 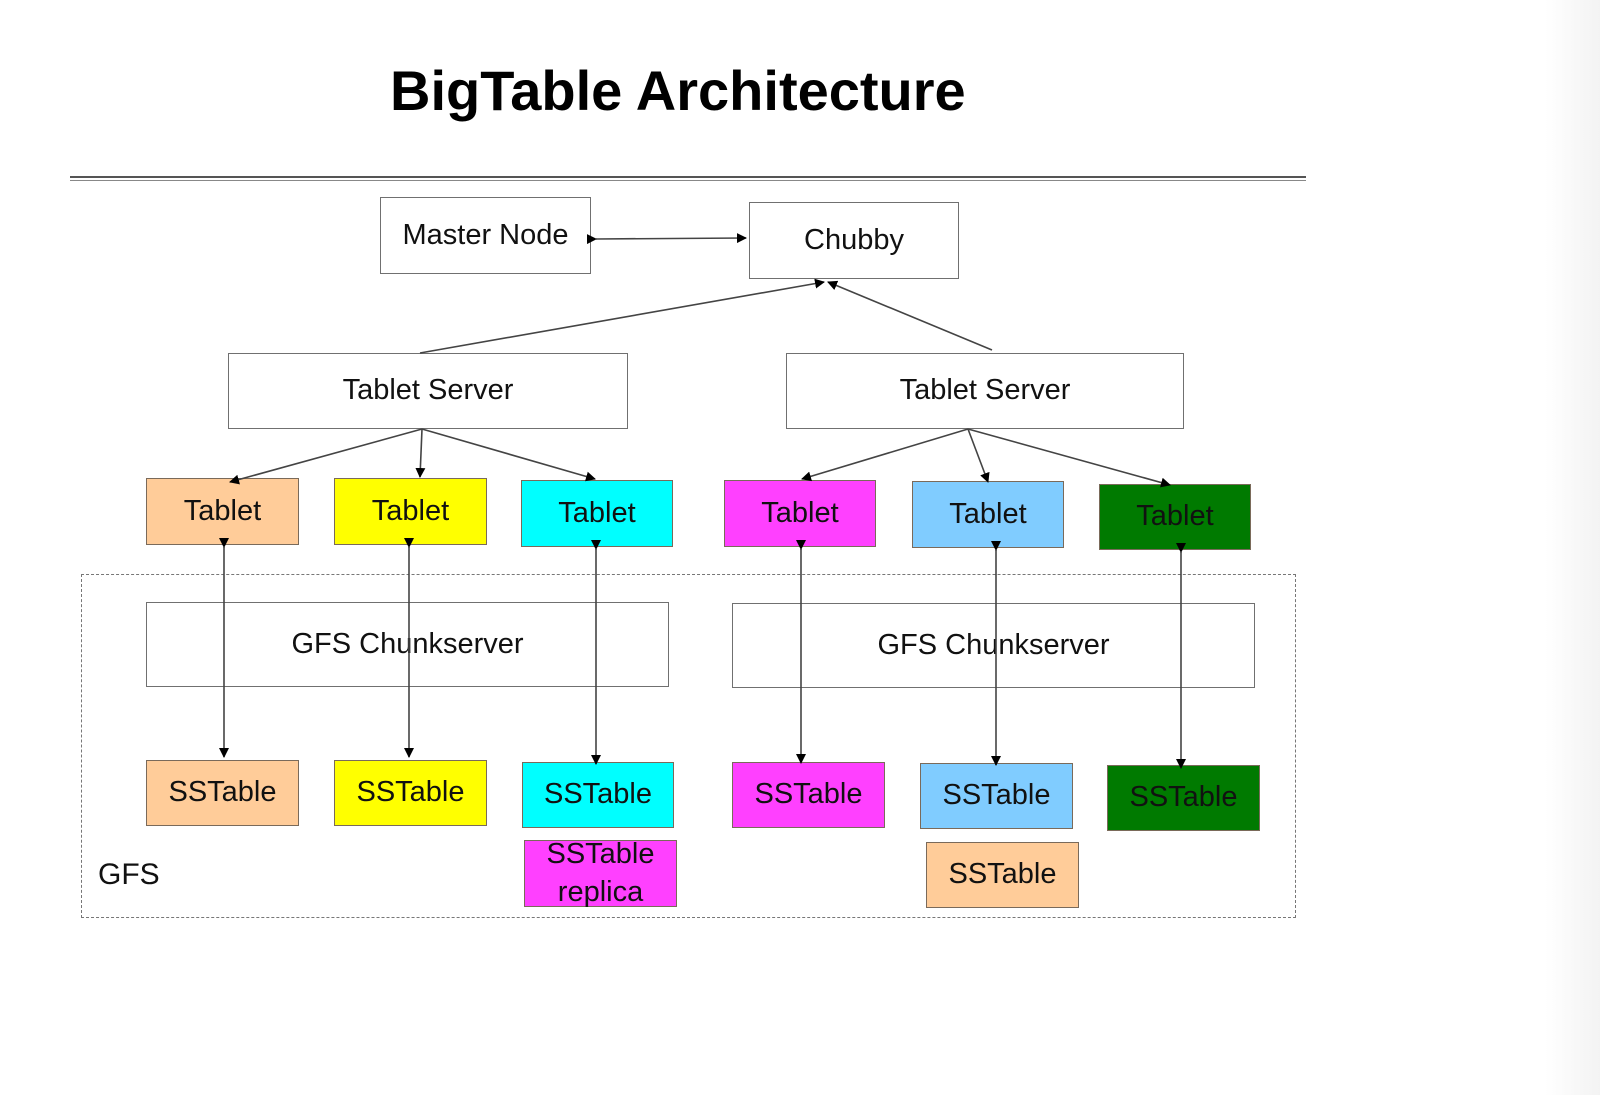 I want to click on sstable-4: SSTable, so click(x=808, y=795).